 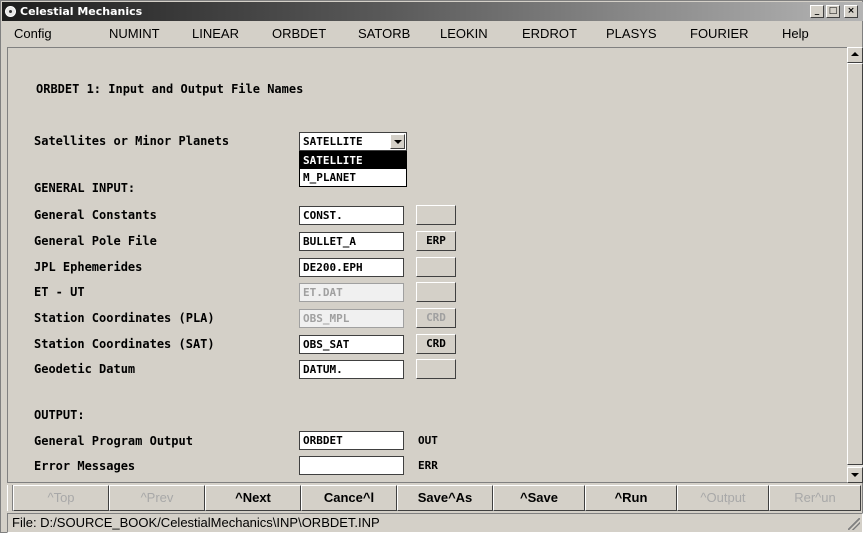 What do you see at coordinates (436, 267) in the screenshot?
I see `jpl-ephemerides-button` at bounding box center [436, 267].